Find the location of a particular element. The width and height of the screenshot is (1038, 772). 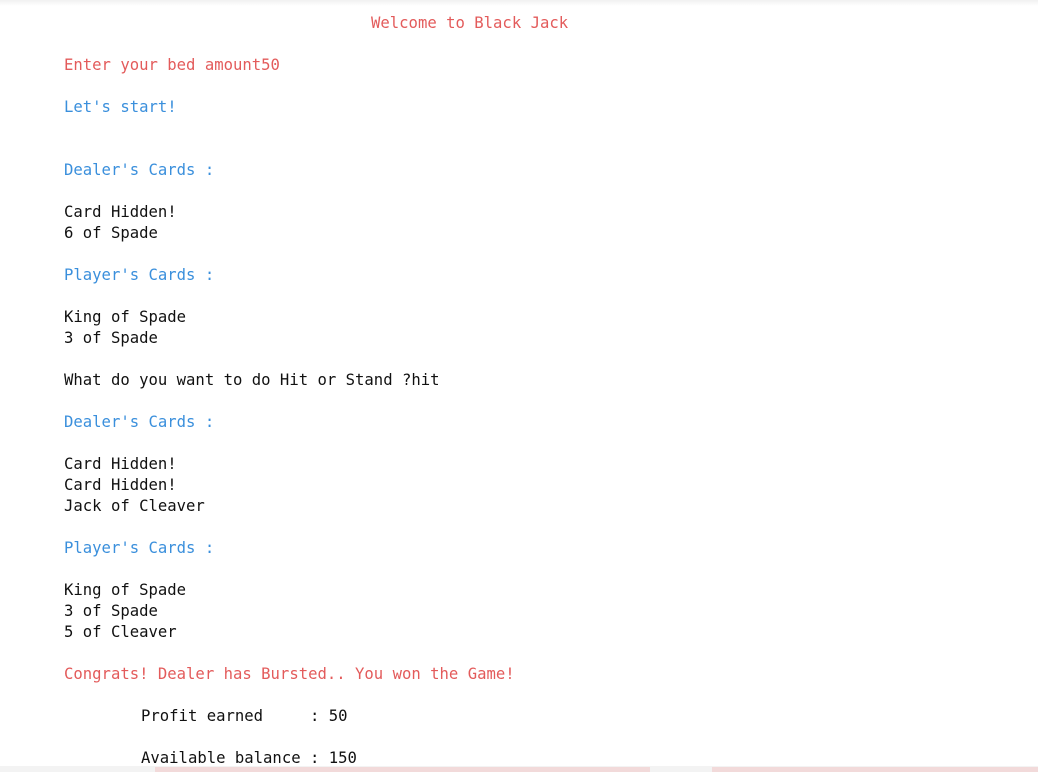

dealer-card-2-3: Jack of Cleaver is located at coordinates (134, 506).